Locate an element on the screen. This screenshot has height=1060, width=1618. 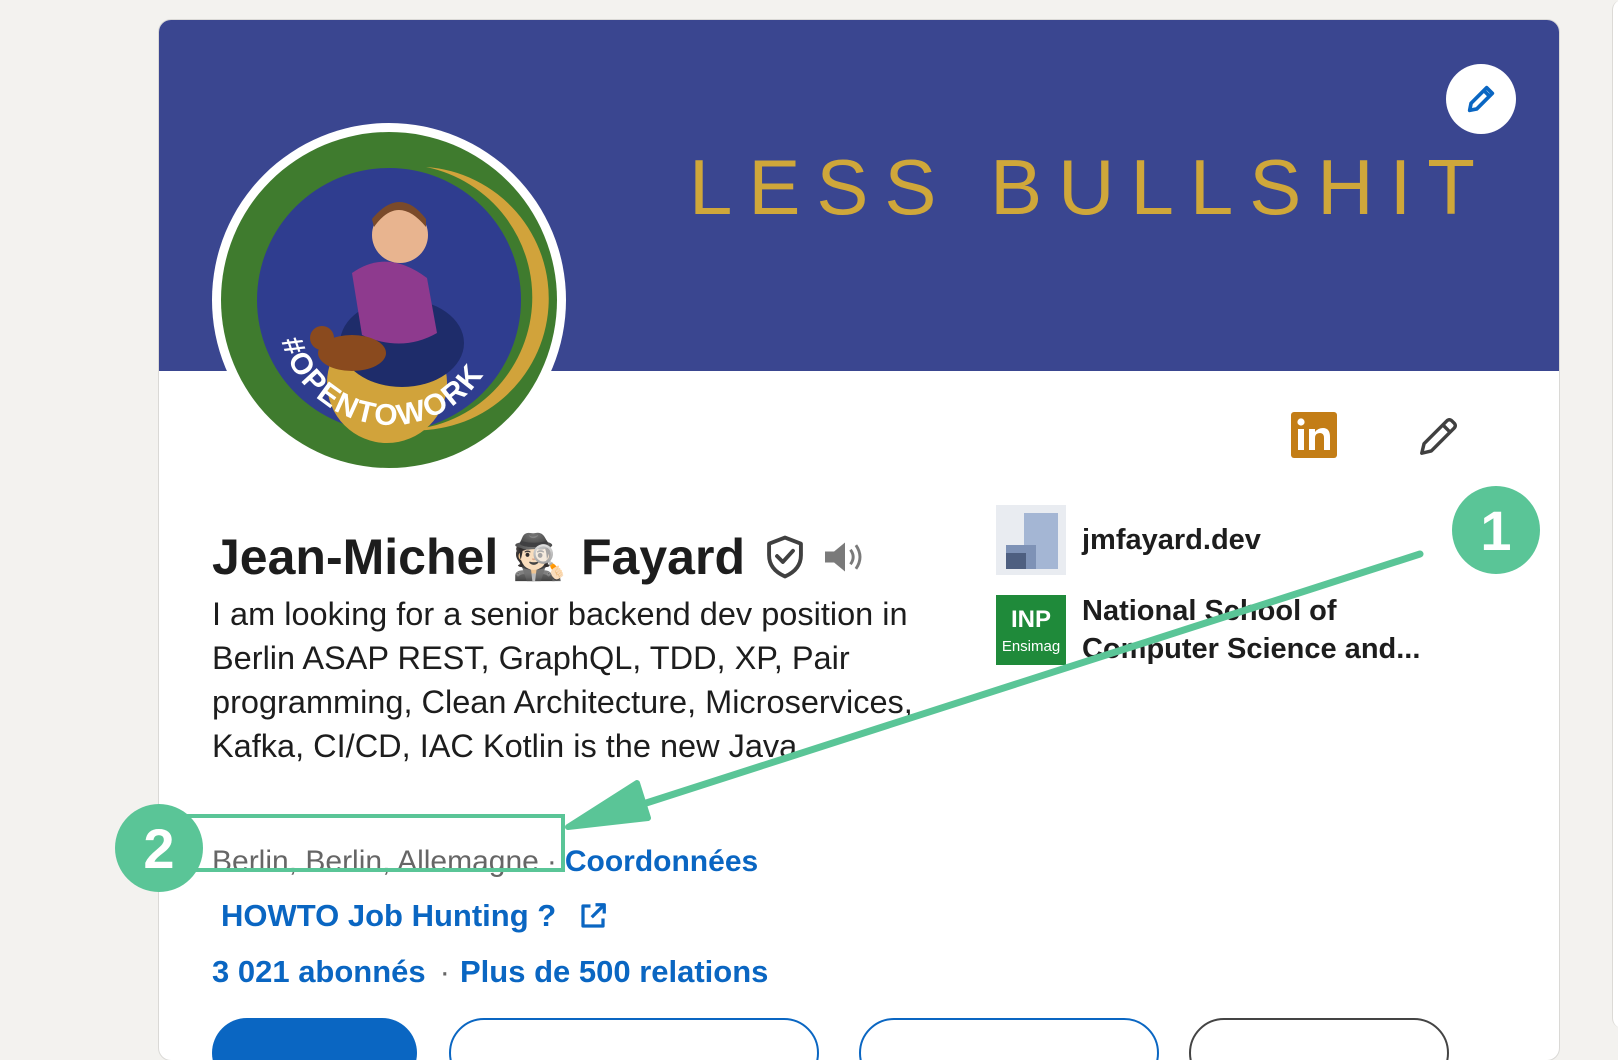
more-button is located at coordinates (1319, 1039).